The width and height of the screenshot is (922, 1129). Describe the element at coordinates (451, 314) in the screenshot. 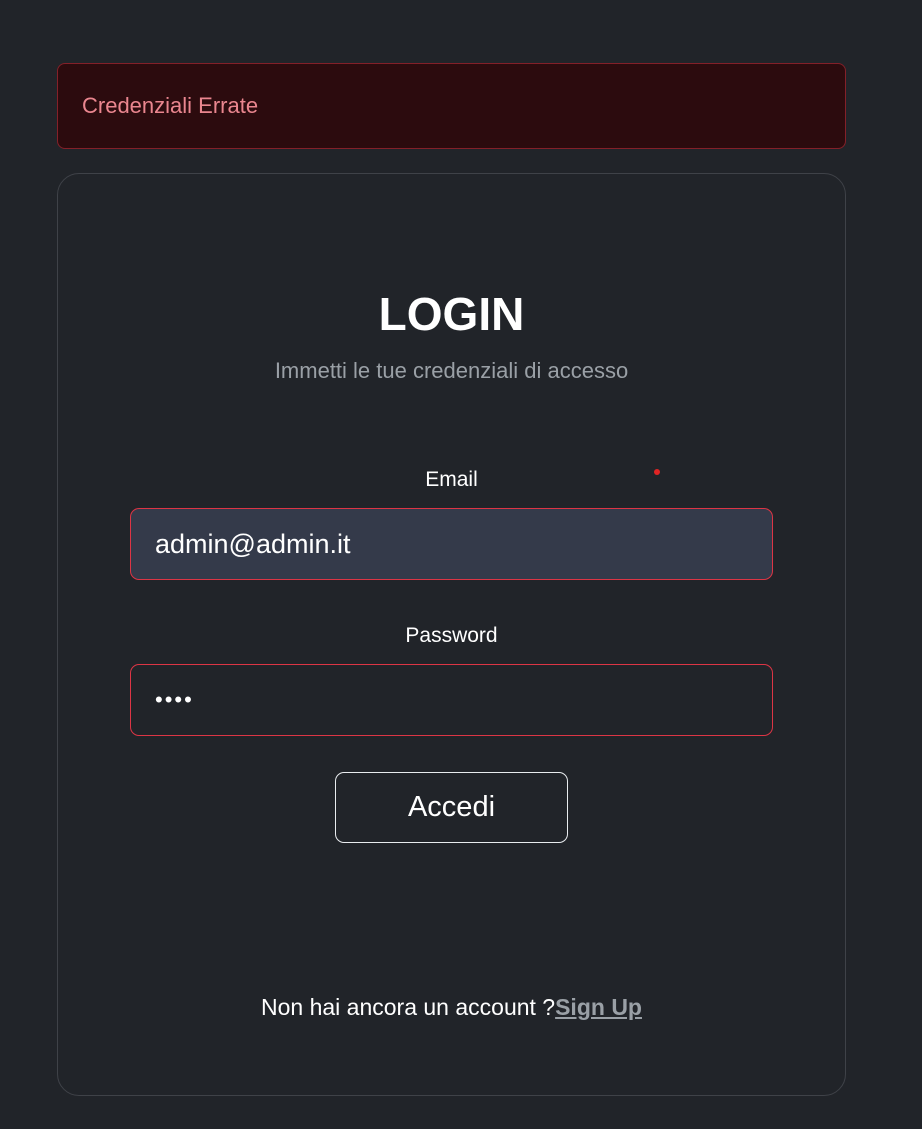

I see `page-title: LOGIN` at that location.